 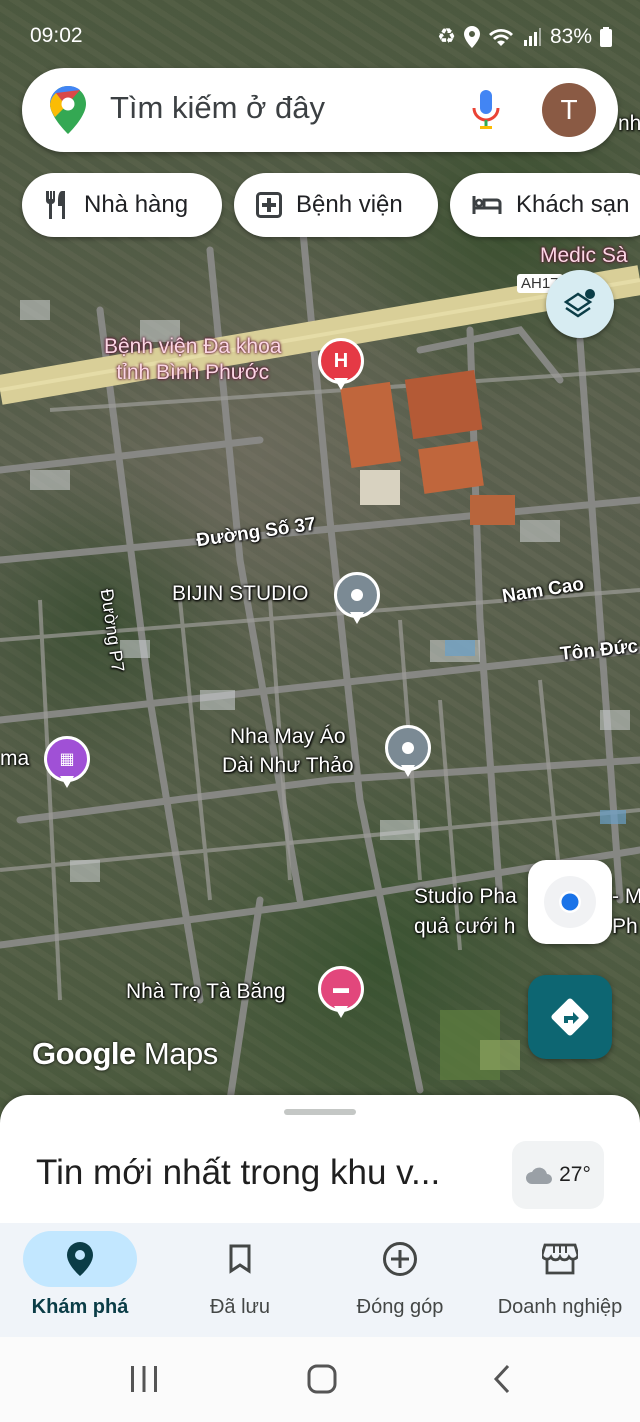 I want to click on google-maps-watermark: Google Maps, so click(x=125, y=1053).